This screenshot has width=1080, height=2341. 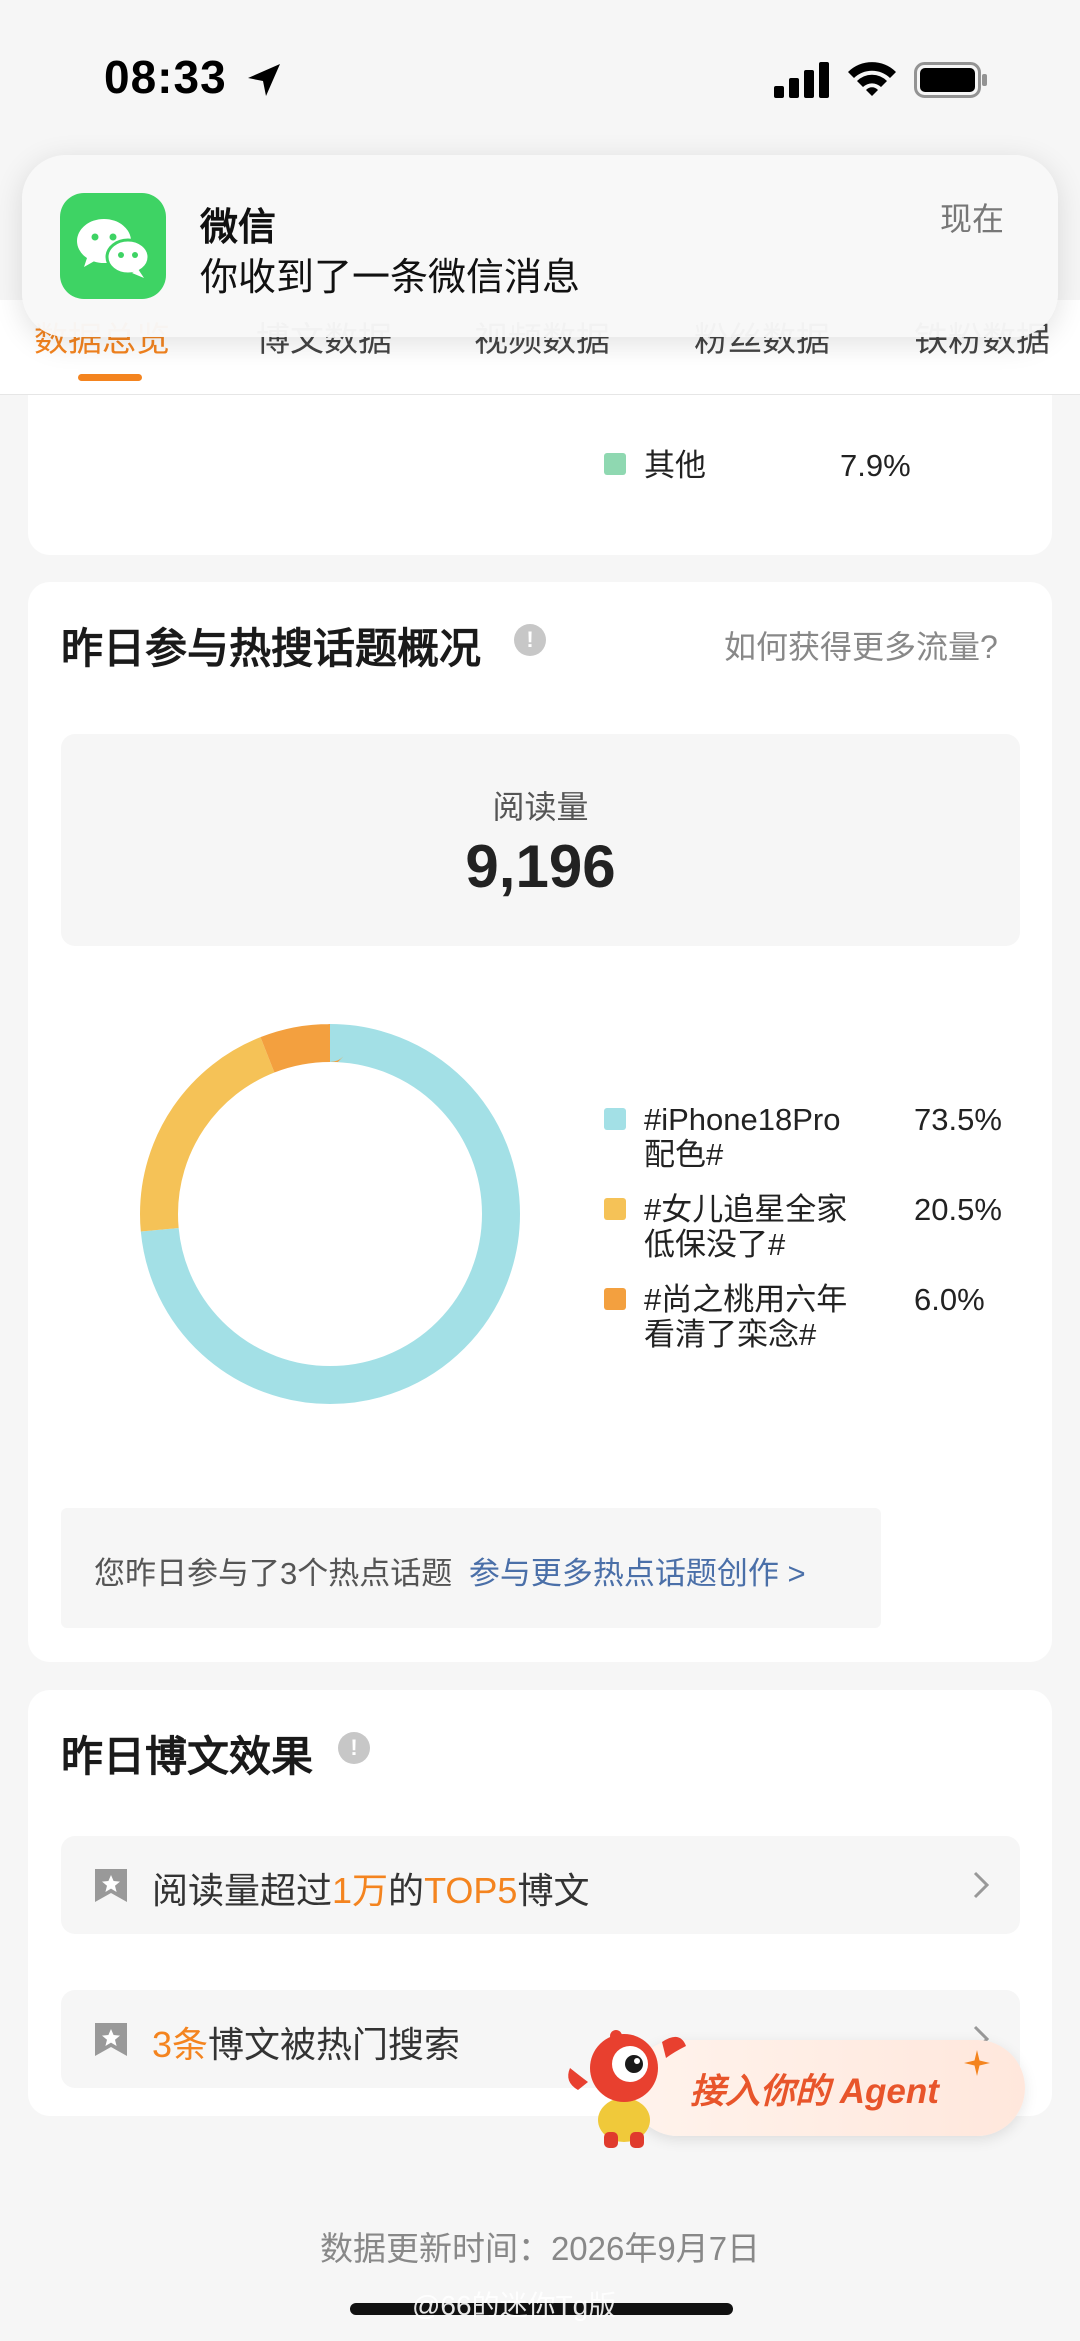 I want to click on agent-label: 接入你的 Agent, so click(x=814, y=2091).